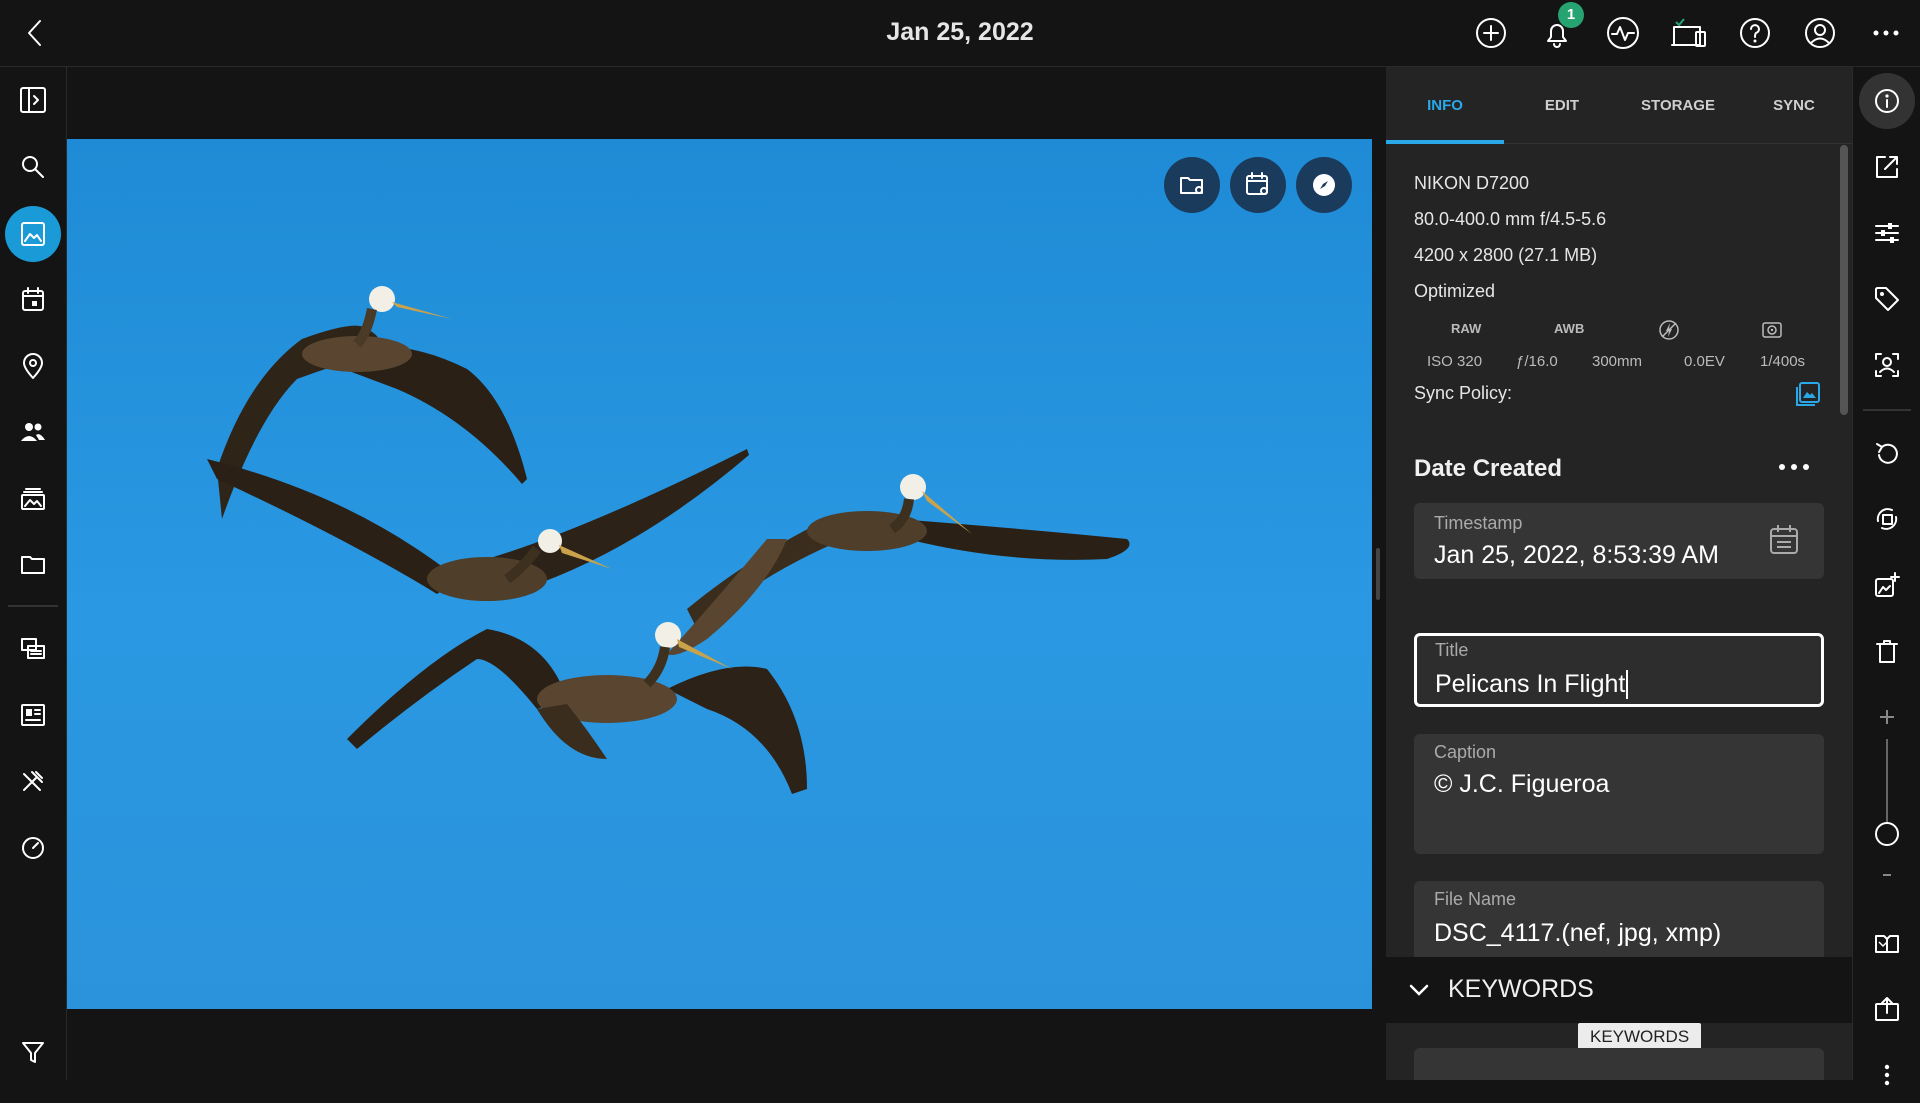 Image resolution: width=1920 pixels, height=1103 pixels. Describe the element at coordinates (33, 234) in the screenshot. I see `photos-icon` at that location.